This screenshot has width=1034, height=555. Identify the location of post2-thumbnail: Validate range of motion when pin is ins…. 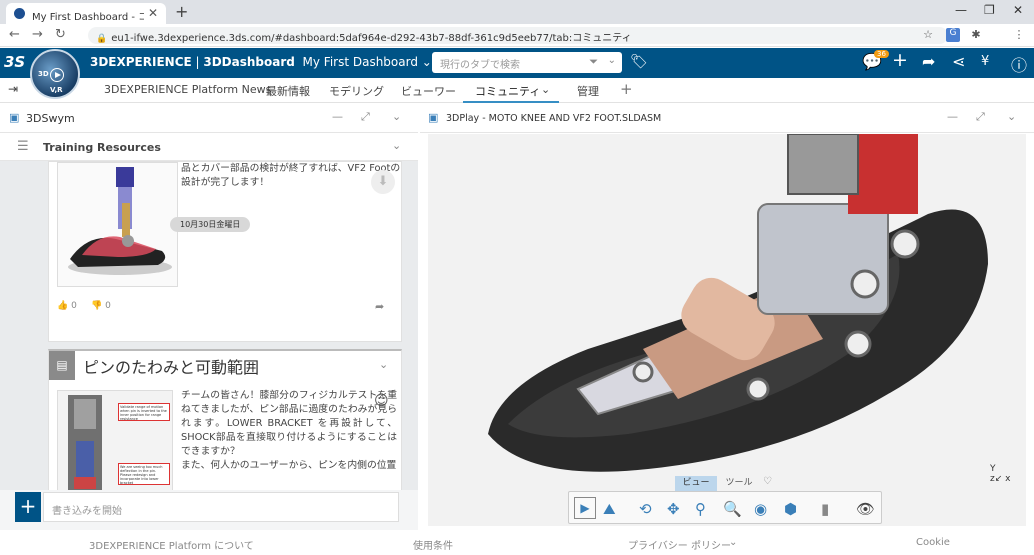
(115, 440).